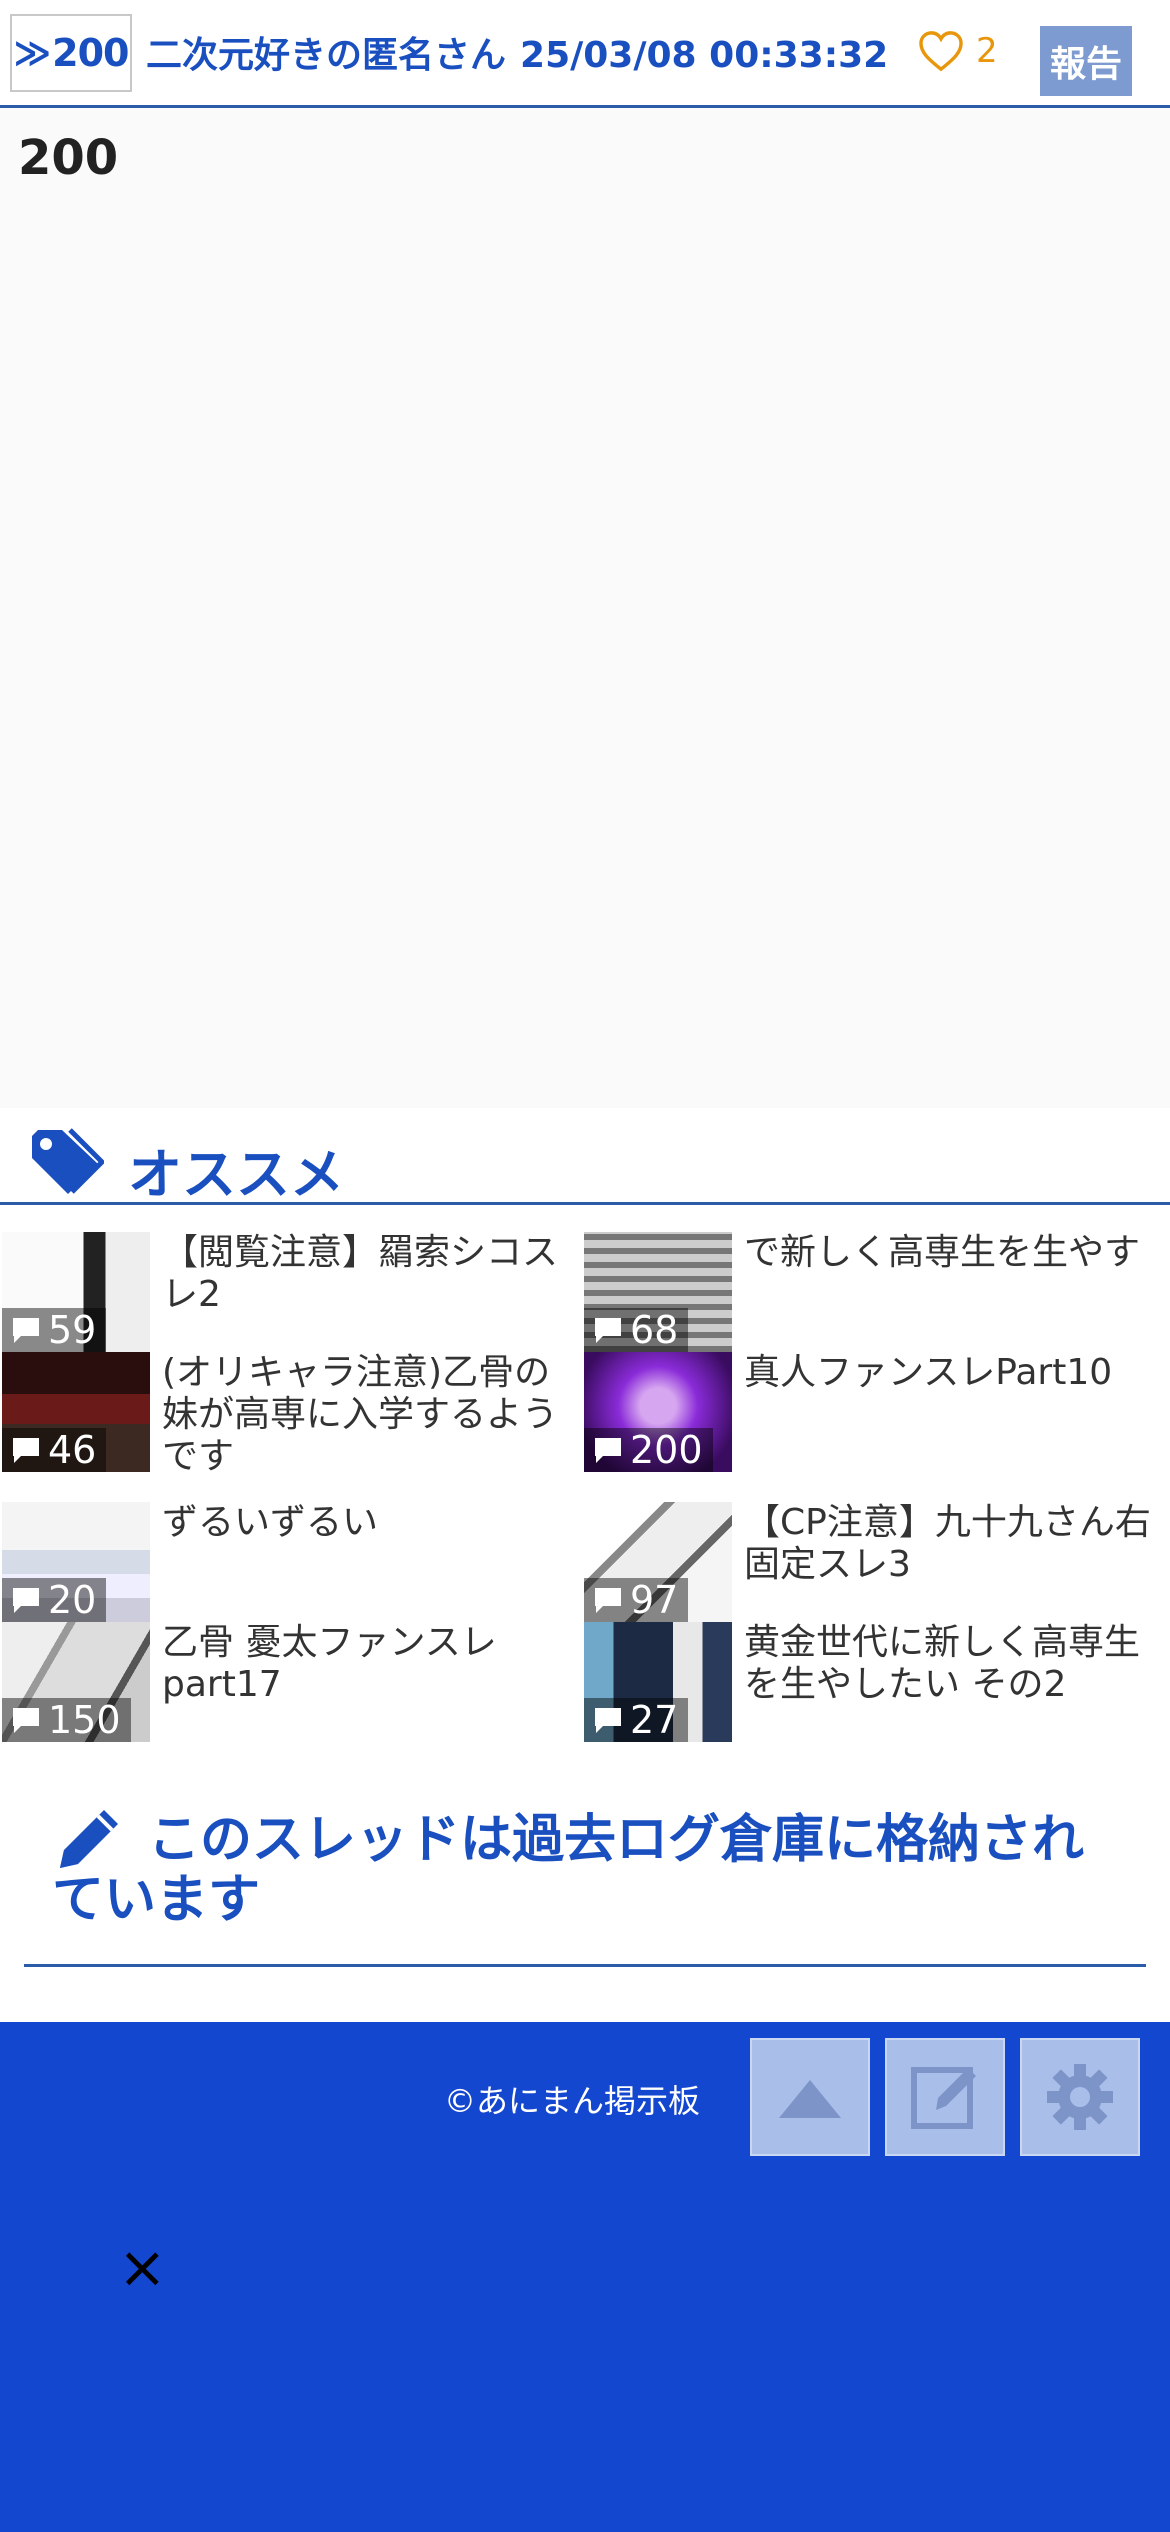 This screenshot has width=1170, height=2532. I want to click on recommend-item: 27 黄金世代に新しく高専生を生やしたい その2, so click(876, 1682).